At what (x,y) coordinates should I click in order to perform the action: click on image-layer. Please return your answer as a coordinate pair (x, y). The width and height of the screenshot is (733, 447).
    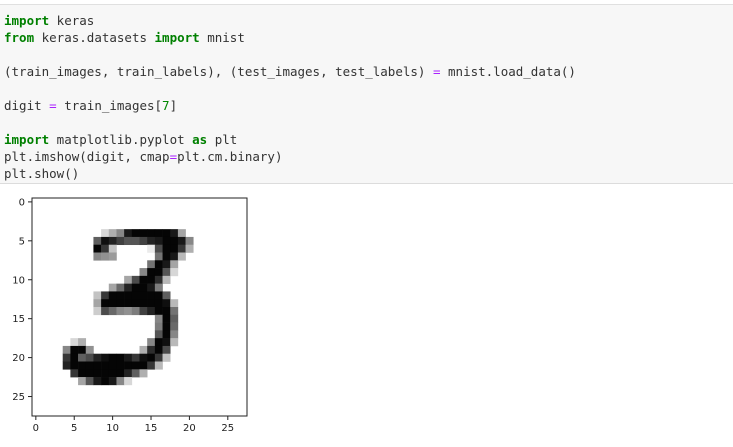
    Looking at the image, I should click on (128, 307).